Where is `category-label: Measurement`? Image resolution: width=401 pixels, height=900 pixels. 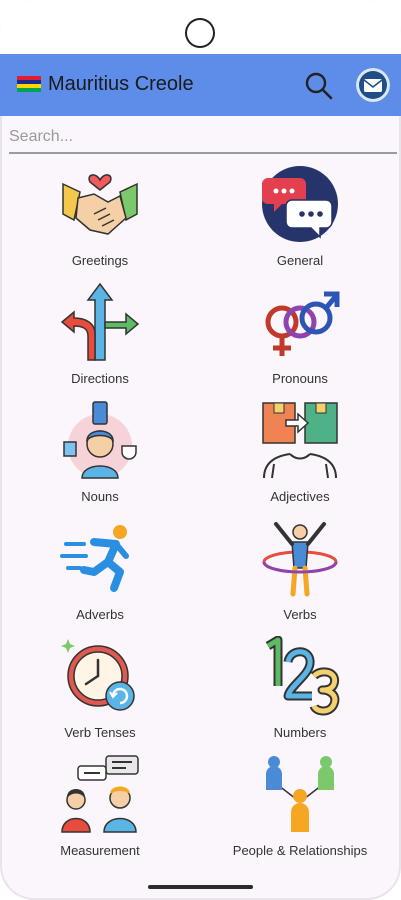 category-label: Measurement is located at coordinates (100, 850).